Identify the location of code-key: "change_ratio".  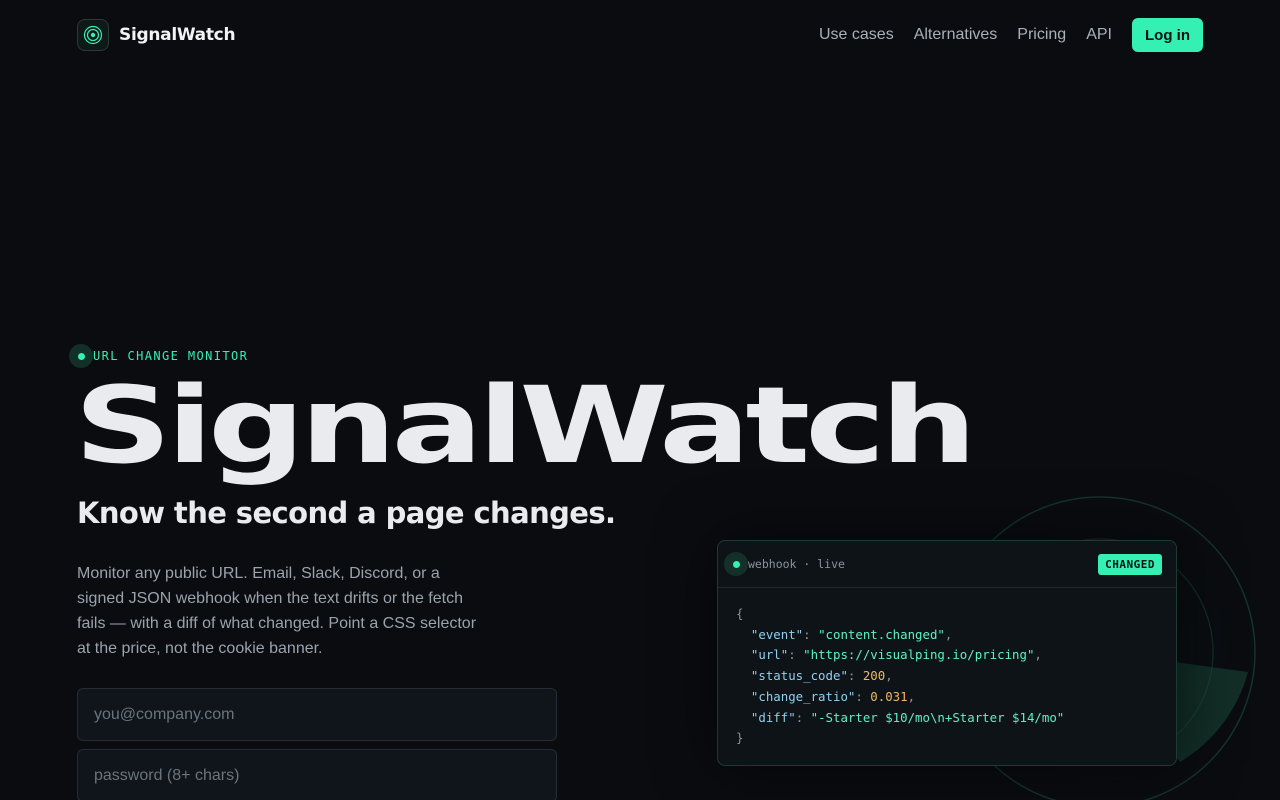
(803, 696).